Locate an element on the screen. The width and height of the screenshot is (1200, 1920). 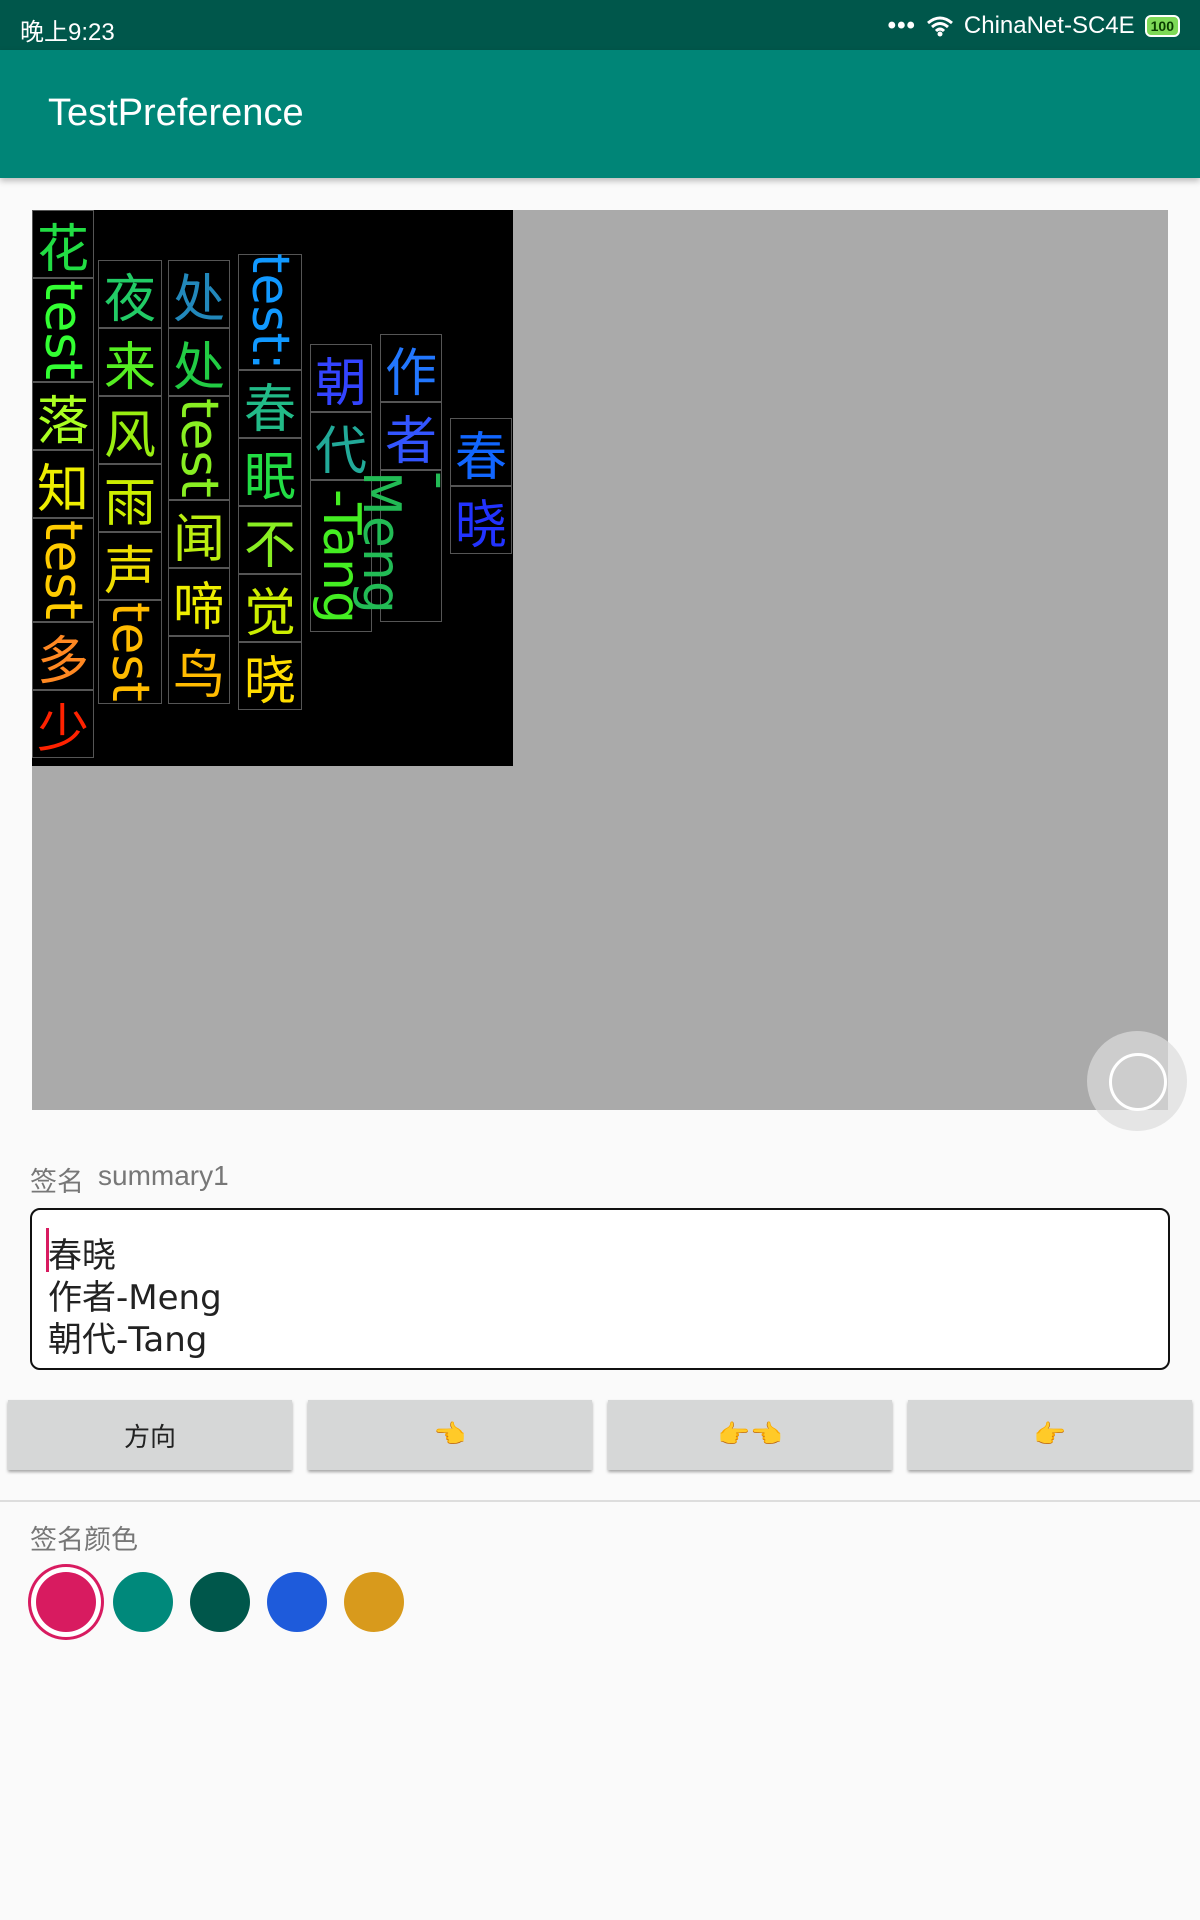
color-swatch-amber is located at coordinates (374, 1602).